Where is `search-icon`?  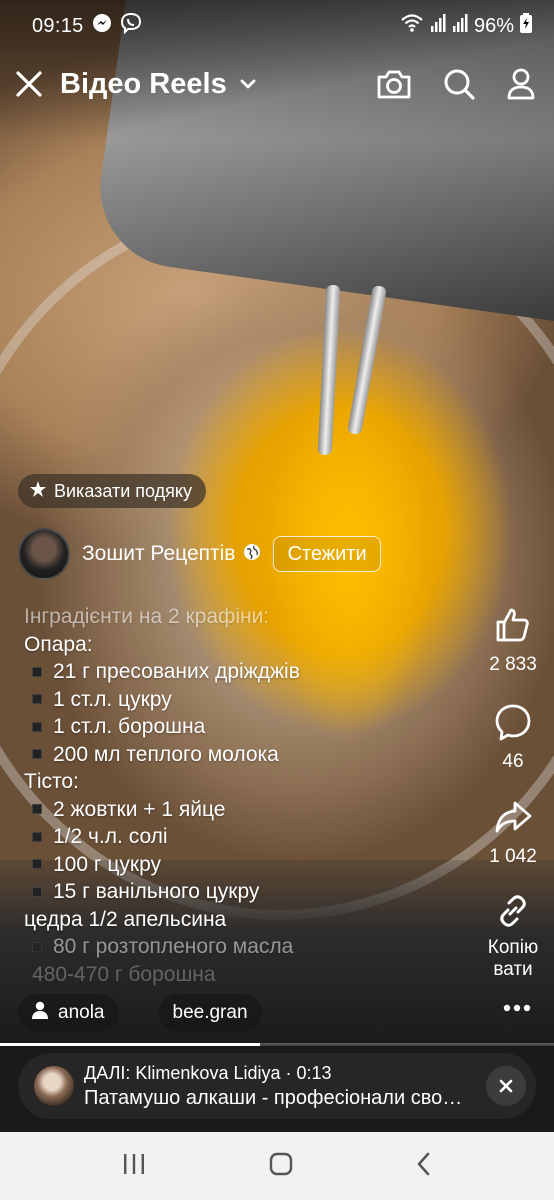 search-icon is located at coordinates (459, 84).